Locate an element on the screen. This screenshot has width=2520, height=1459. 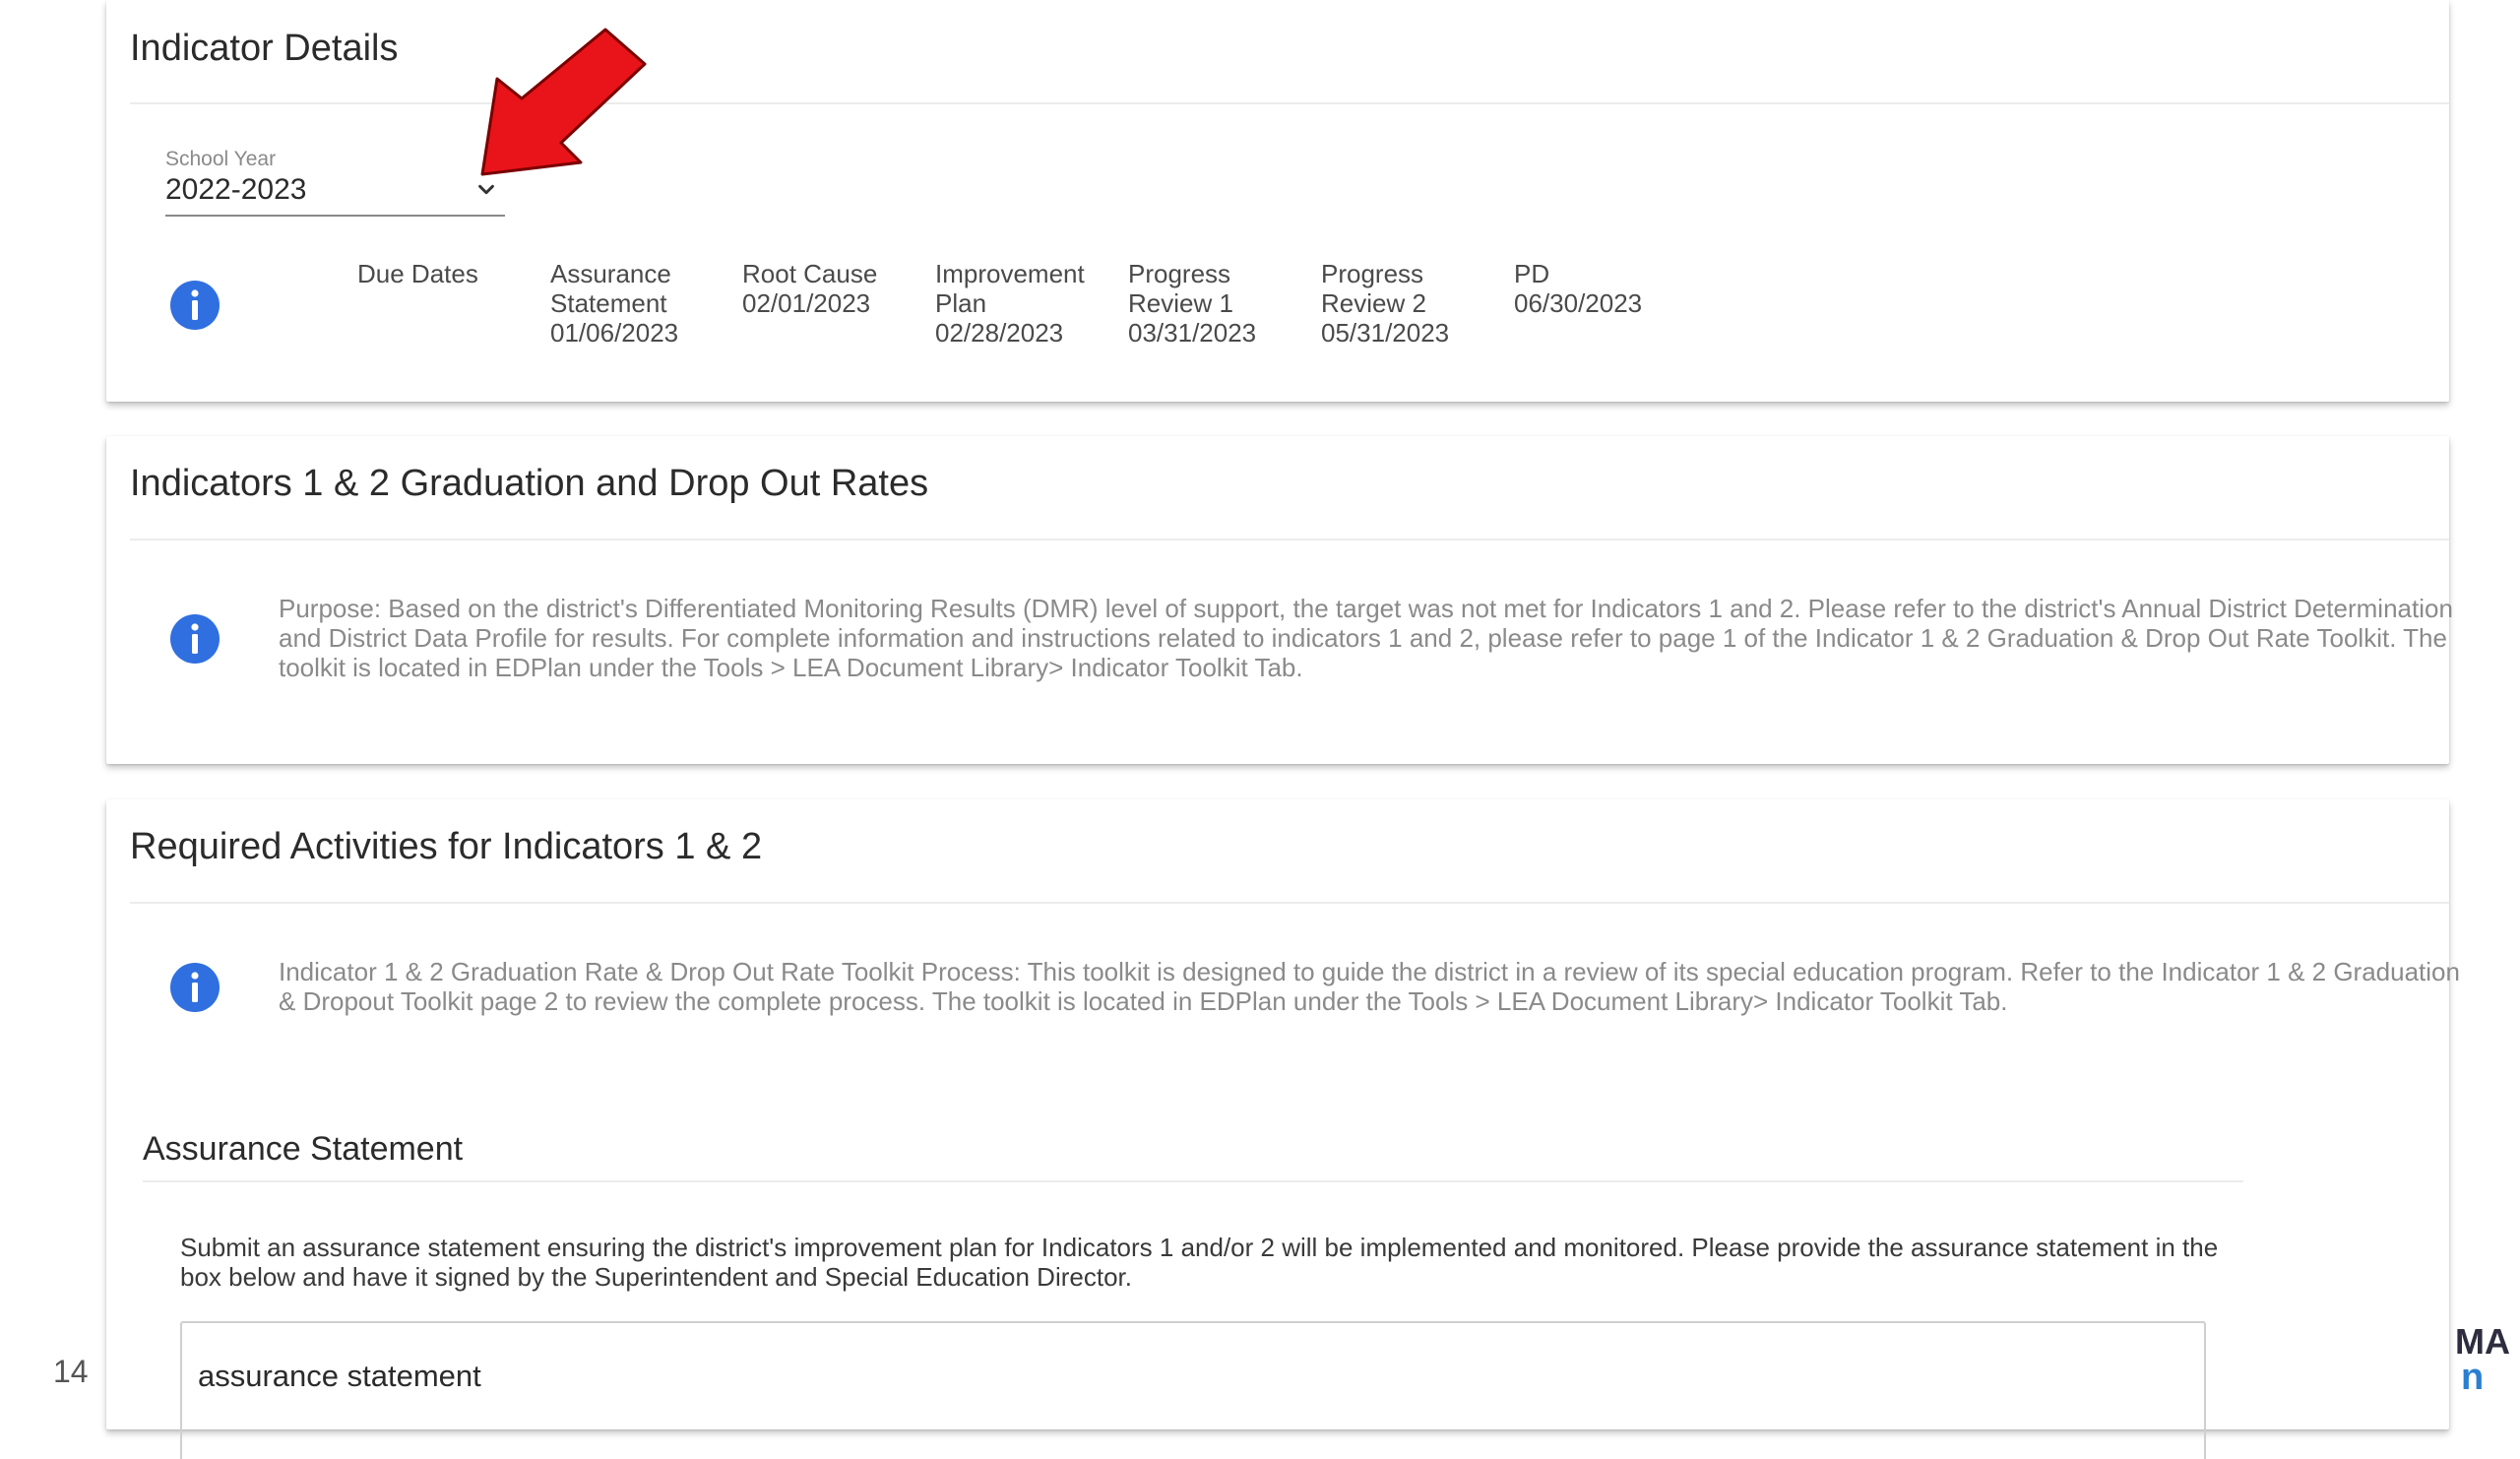
brand-logo-text-2: n is located at coordinates (2473, 1377).